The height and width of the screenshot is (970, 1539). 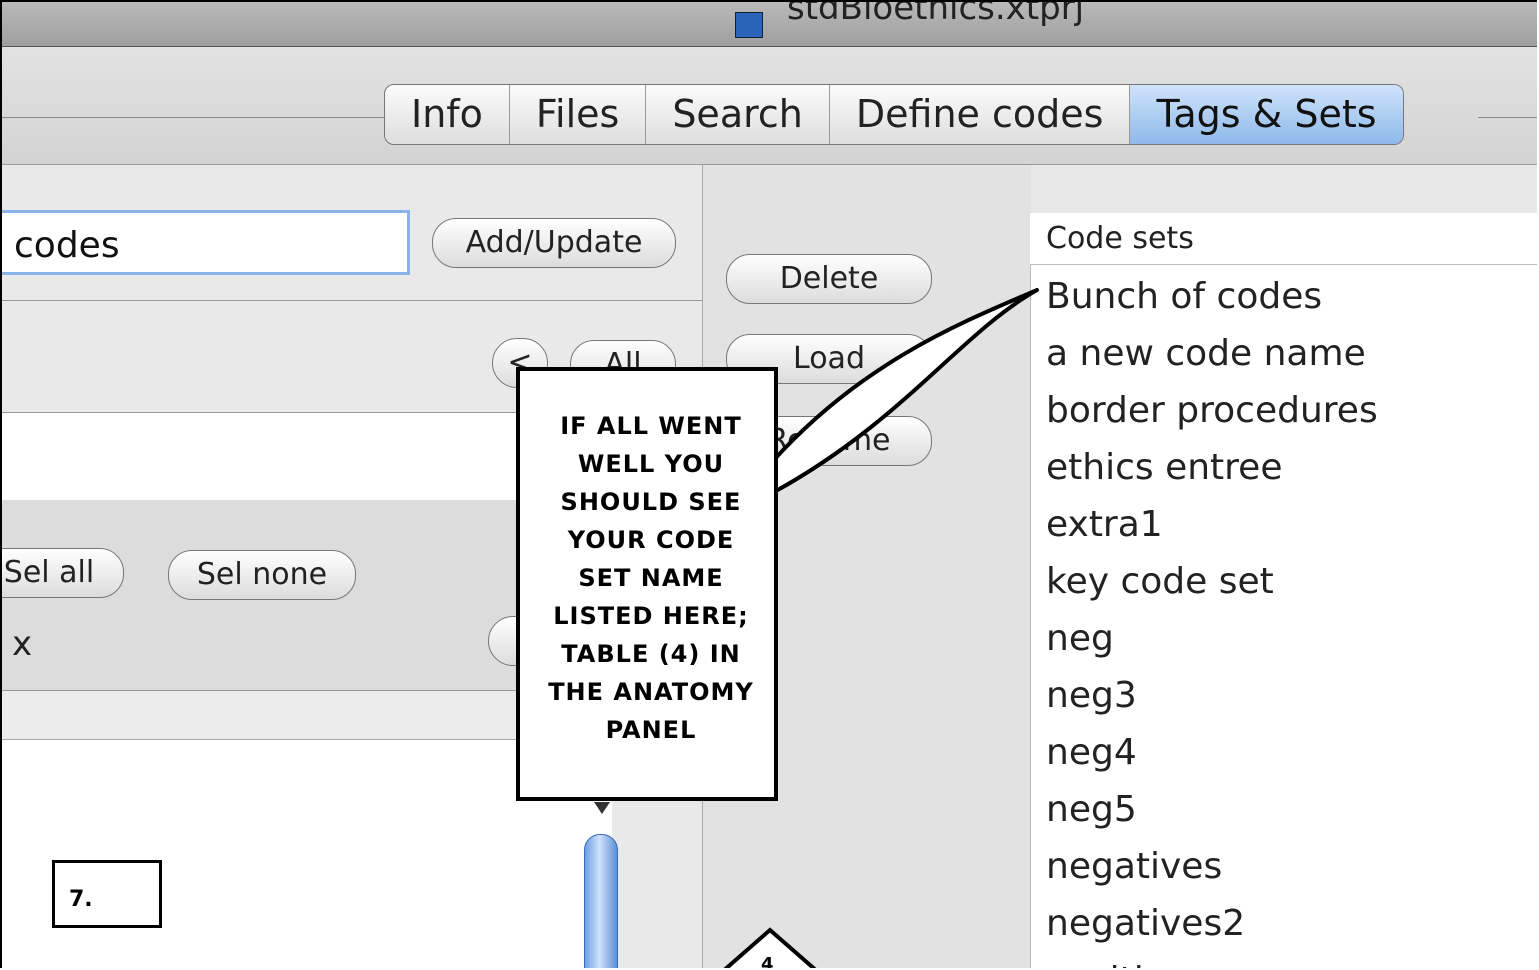 I want to click on select-none-button: Sel none, so click(x=262, y=575).